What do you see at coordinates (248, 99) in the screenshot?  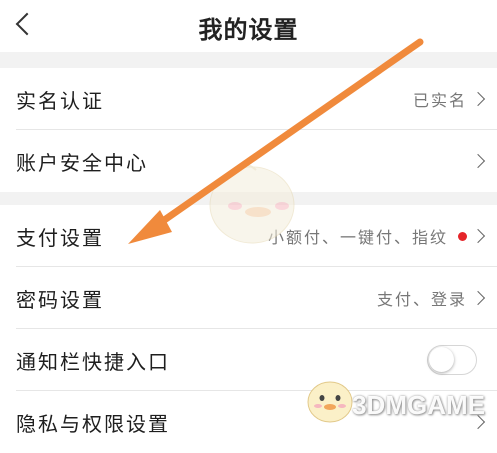 I see `settings-row-real-name: 实名认证 已实名` at bounding box center [248, 99].